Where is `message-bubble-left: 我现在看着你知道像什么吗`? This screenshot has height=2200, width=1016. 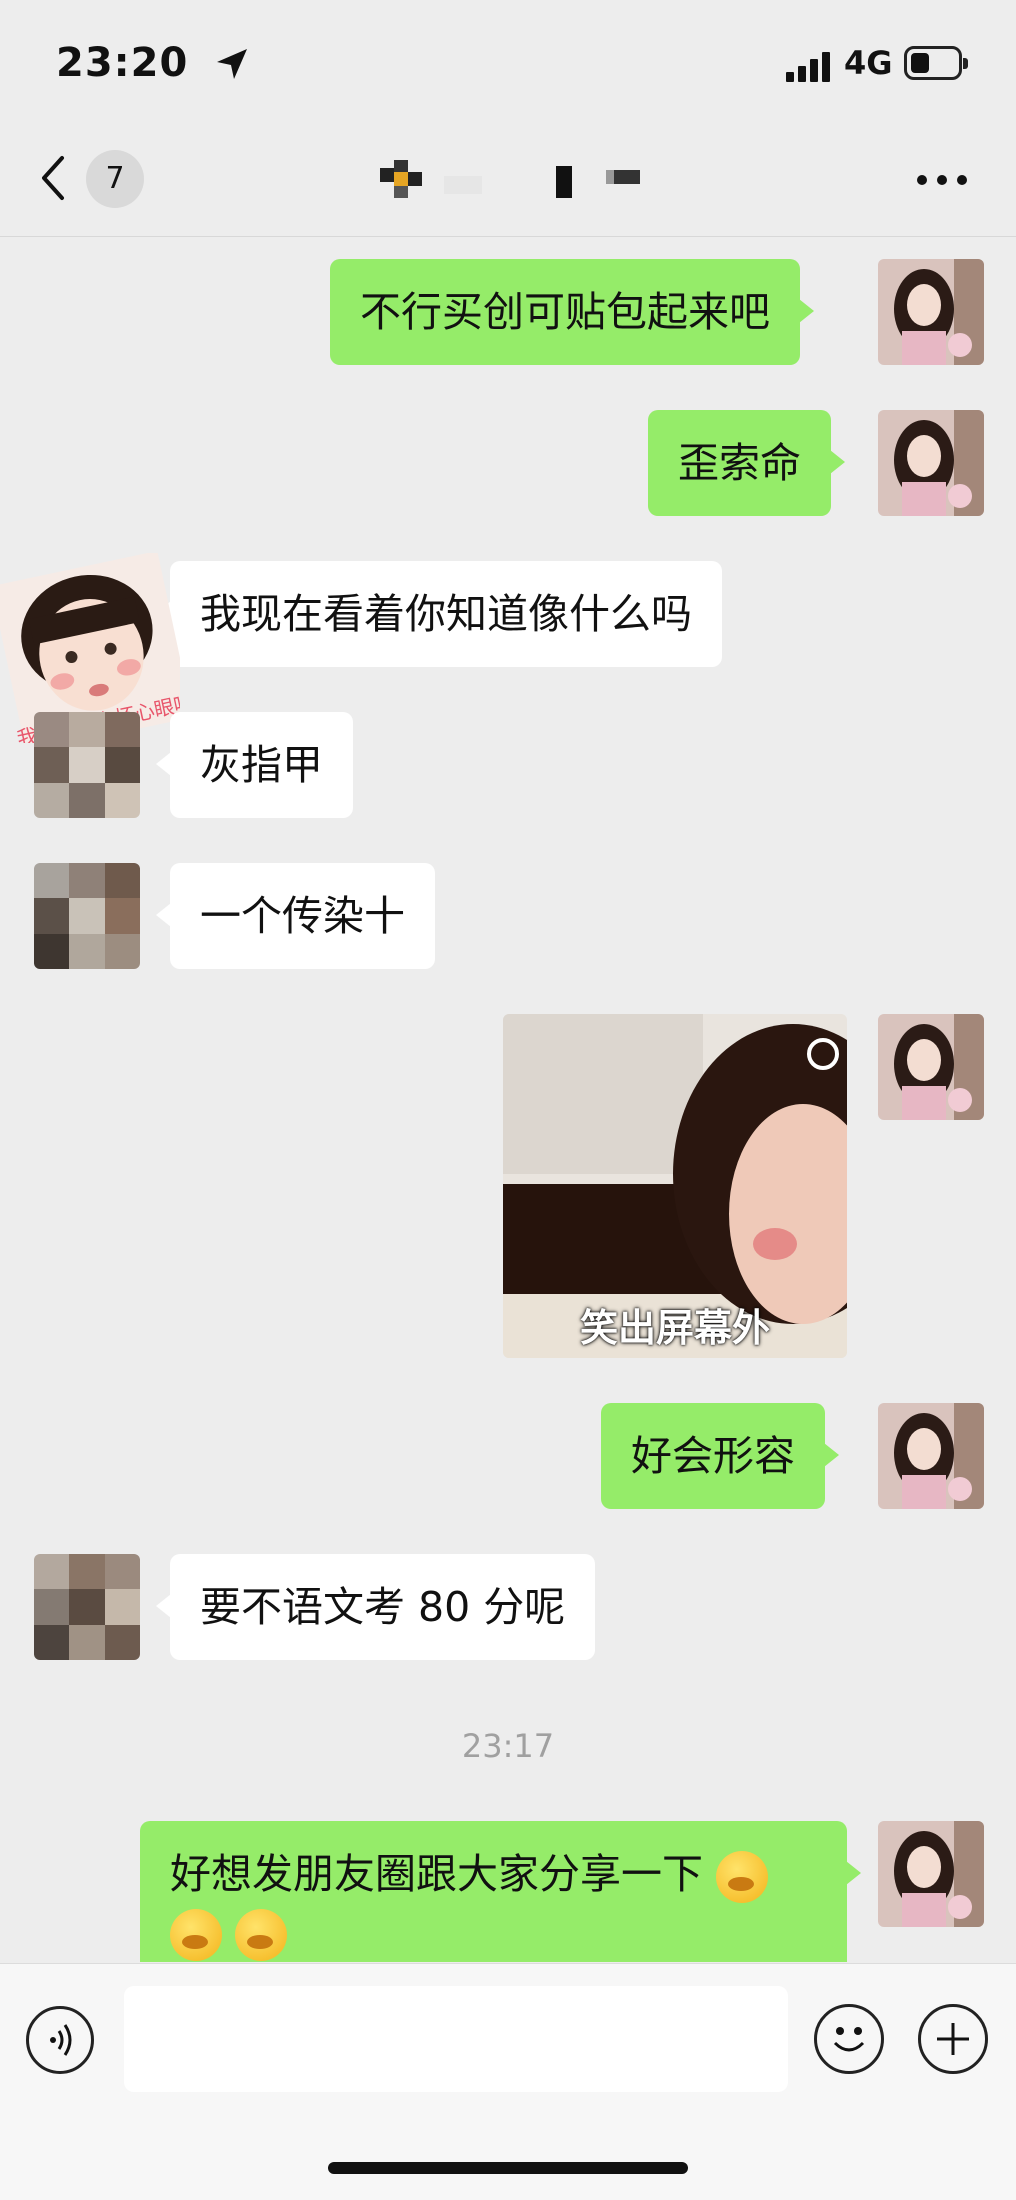
message-bubble-left: 我现在看着你知道像什么吗 is located at coordinates (439, 614).